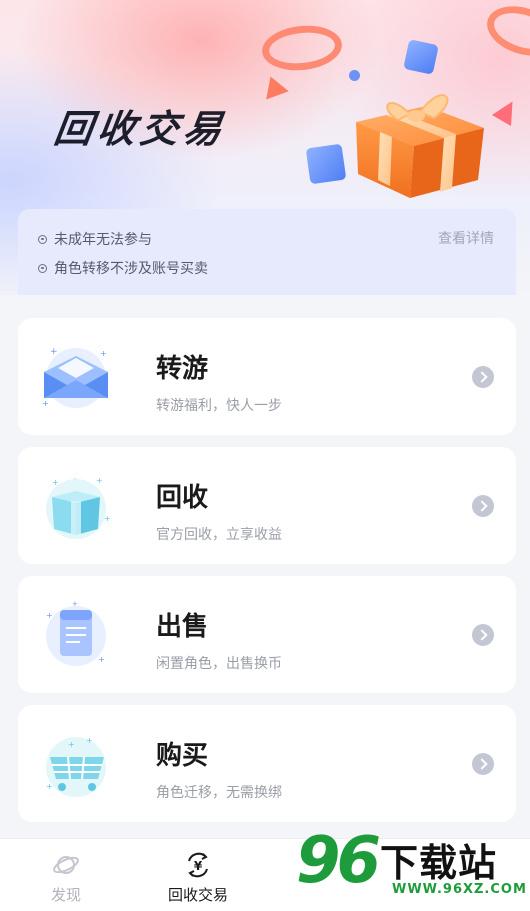 The image size is (530, 911). I want to click on watermark-url: WWW.96XZ.COM, so click(459, 889).